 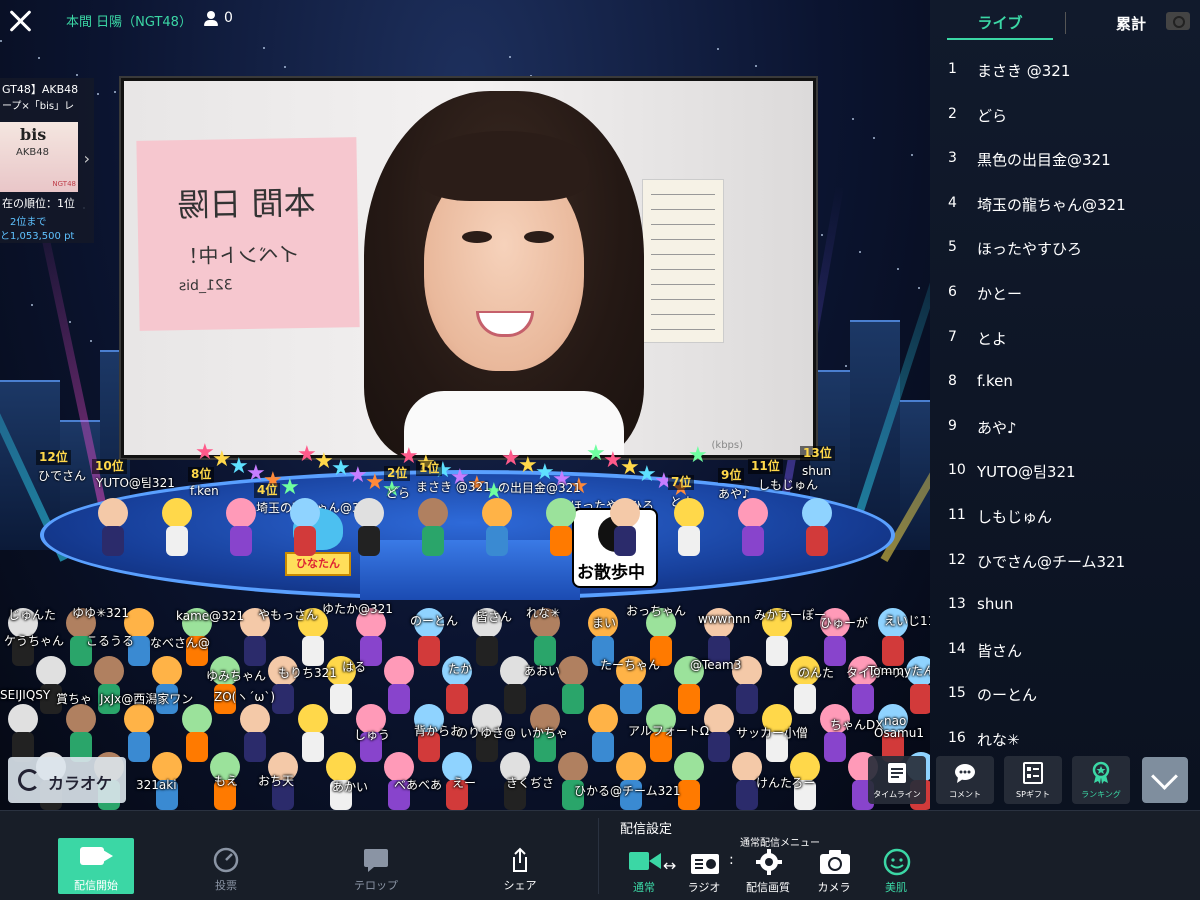 I want to click on ranking-user: 黒色の出目金@321, so click(x=1044, y=160).